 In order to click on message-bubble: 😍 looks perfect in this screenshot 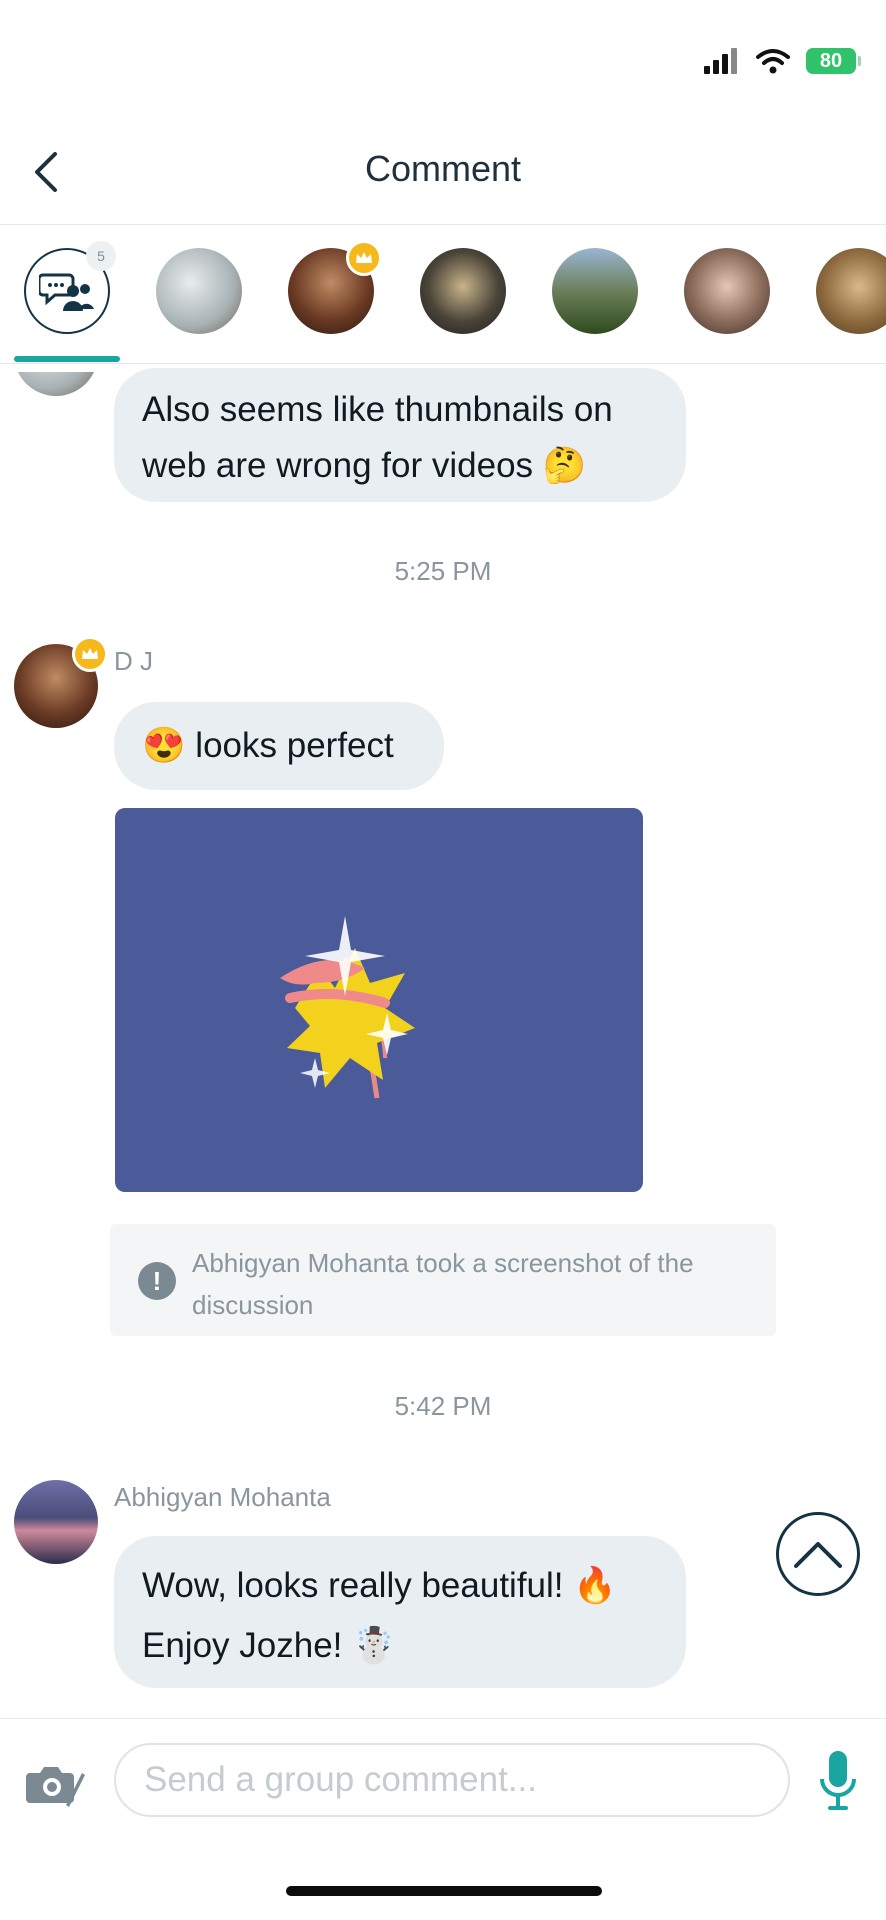, I will do `click(279, 746)`.